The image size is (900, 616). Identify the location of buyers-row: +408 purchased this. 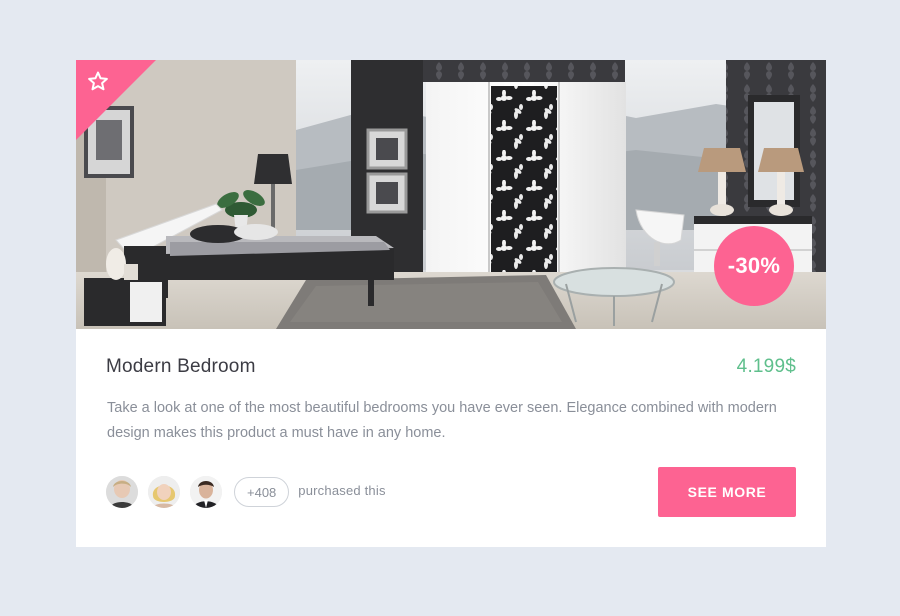
(246, 492).